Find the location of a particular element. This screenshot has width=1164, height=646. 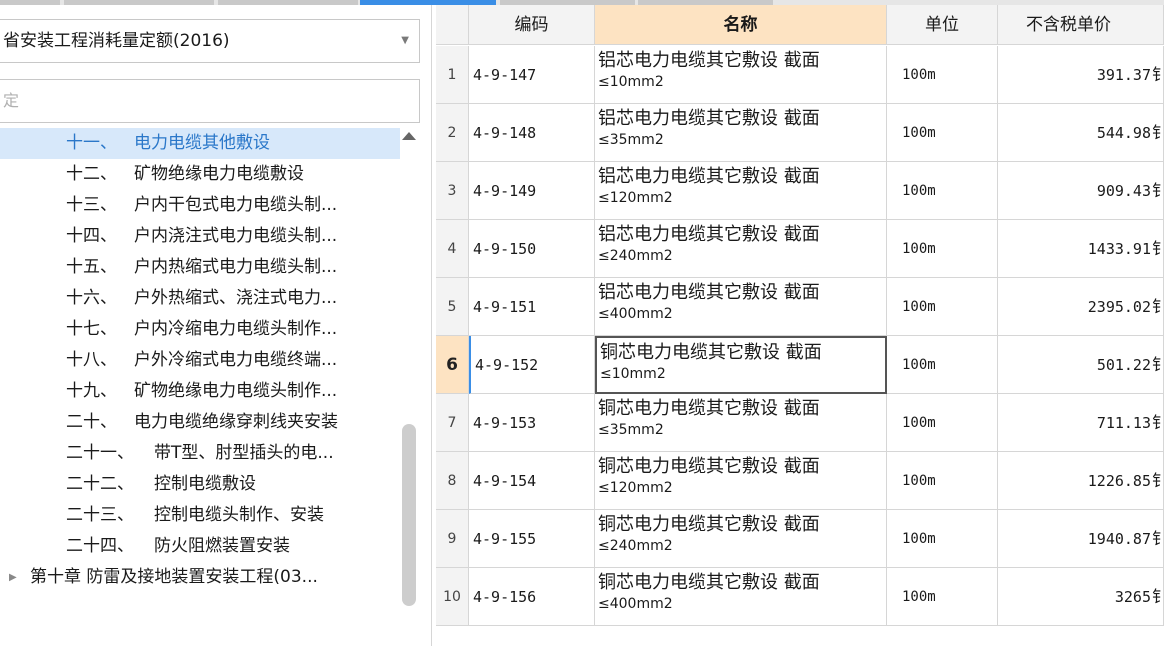

row-index: 4 is located at coordinates (452, 249).